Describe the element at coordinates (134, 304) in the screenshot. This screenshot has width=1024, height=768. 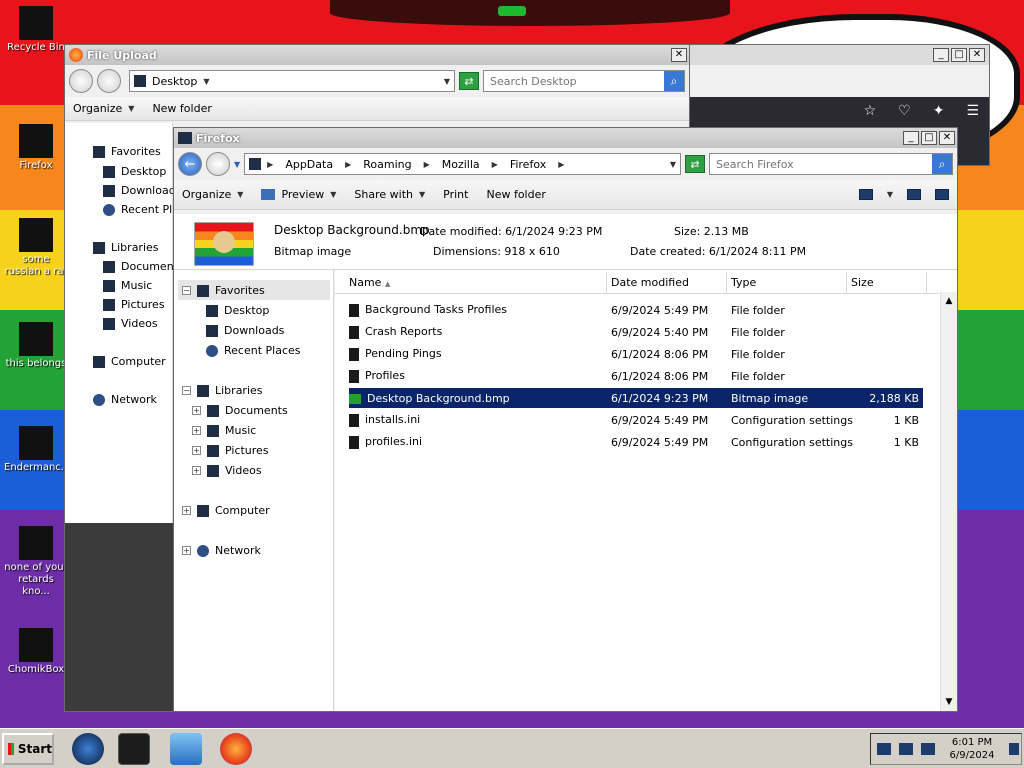
I see `nav-pictures: Pictures` at that location.